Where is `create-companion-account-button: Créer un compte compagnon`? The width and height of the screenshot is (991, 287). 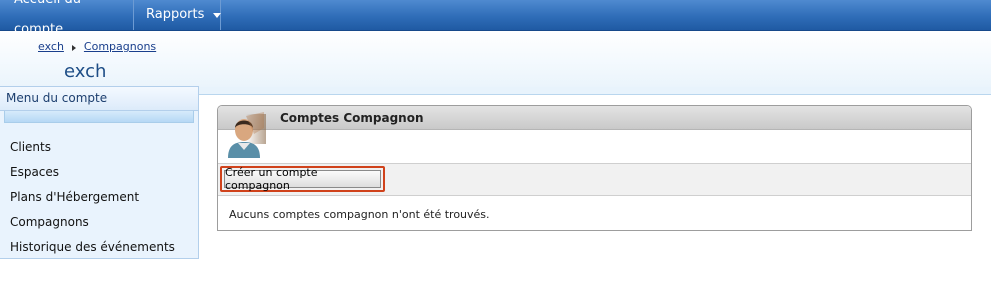 create-companion-account-button: Créer un compte compagnon is located at coordinates (302, 179).